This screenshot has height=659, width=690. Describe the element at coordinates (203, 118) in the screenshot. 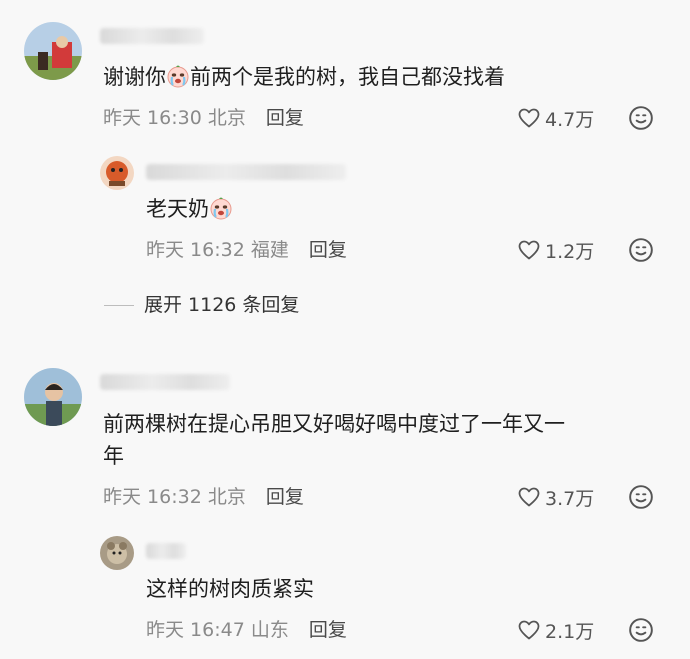

I see `comment-meta: 昨天 16:30 北京 回复` at that location.